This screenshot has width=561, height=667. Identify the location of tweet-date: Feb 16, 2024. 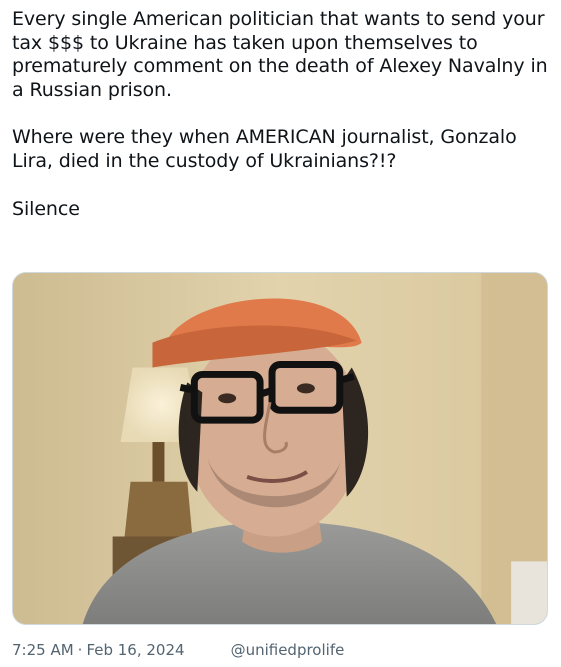
(135, 650).